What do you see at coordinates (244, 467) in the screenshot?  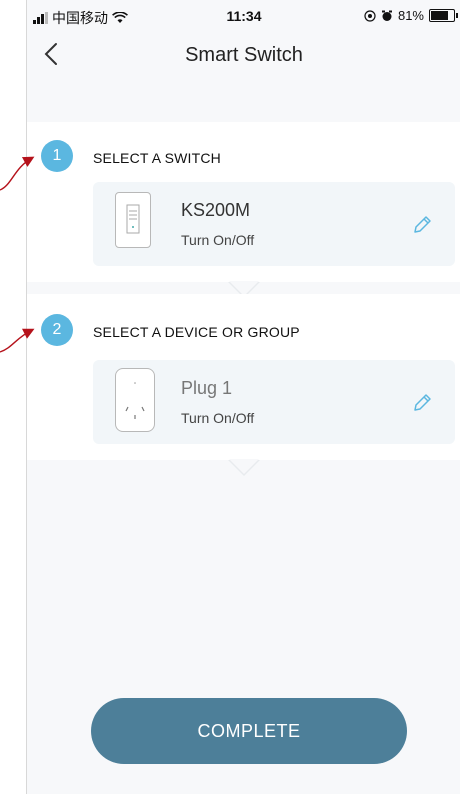 I see `step-divider-notch` at bounding box center [244, 467].